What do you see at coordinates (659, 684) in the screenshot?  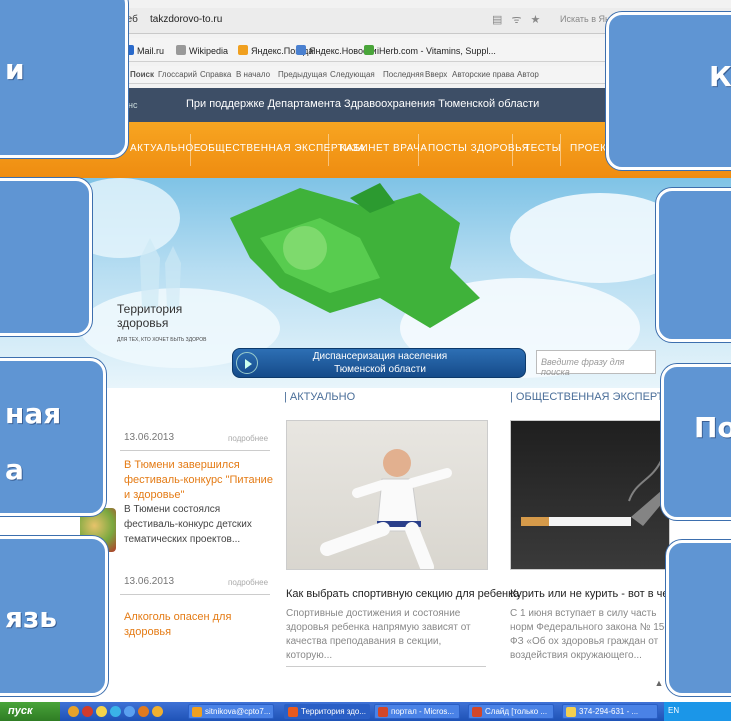 I see `scroll-up-arrow: ▲` at bounding box center [659, 684].